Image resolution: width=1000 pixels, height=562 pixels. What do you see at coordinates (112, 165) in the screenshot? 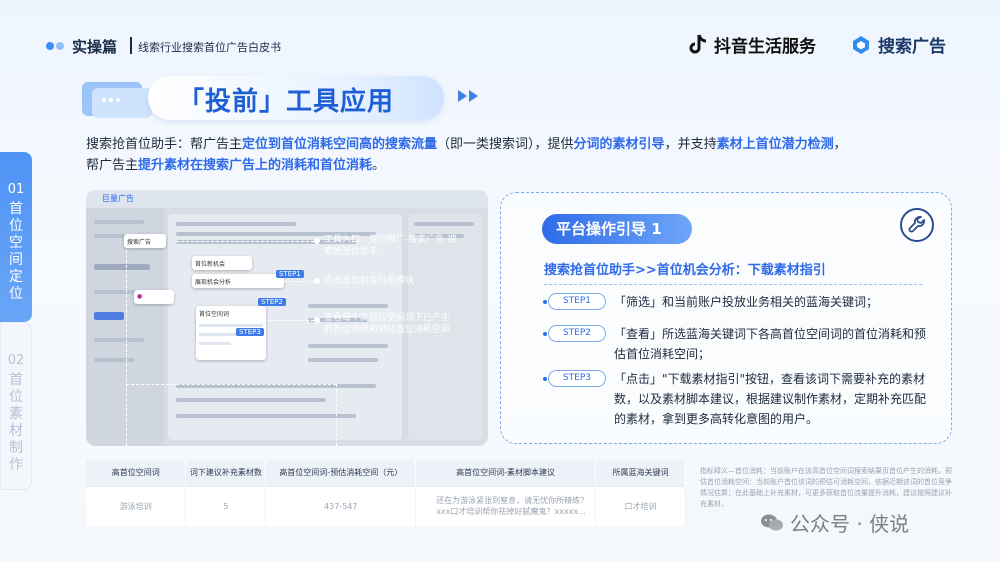
I see `intro-text: 帮广告主` at bounding box center [112, 165].